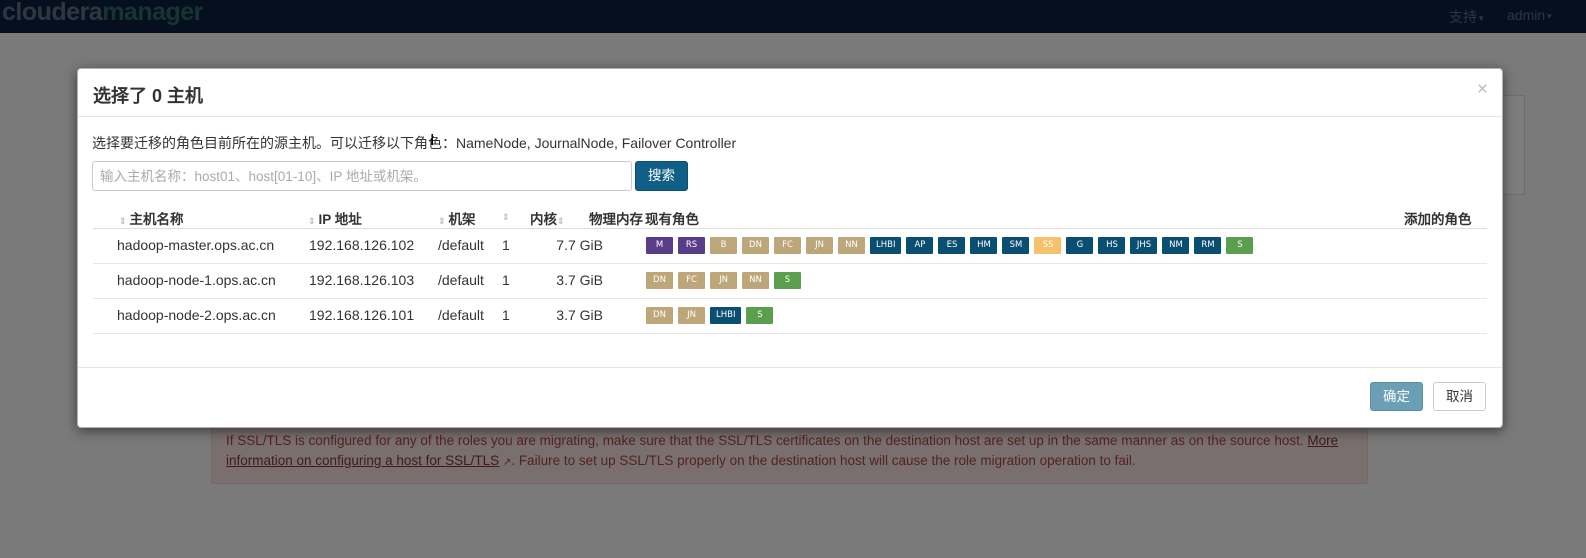 Image resolution: width=1586 pixels, height=558 pixels. What do you see at coordinates (1176, 245) in the screenshot?
I see `role-badge: NM` at bounding box center [1176, 245].